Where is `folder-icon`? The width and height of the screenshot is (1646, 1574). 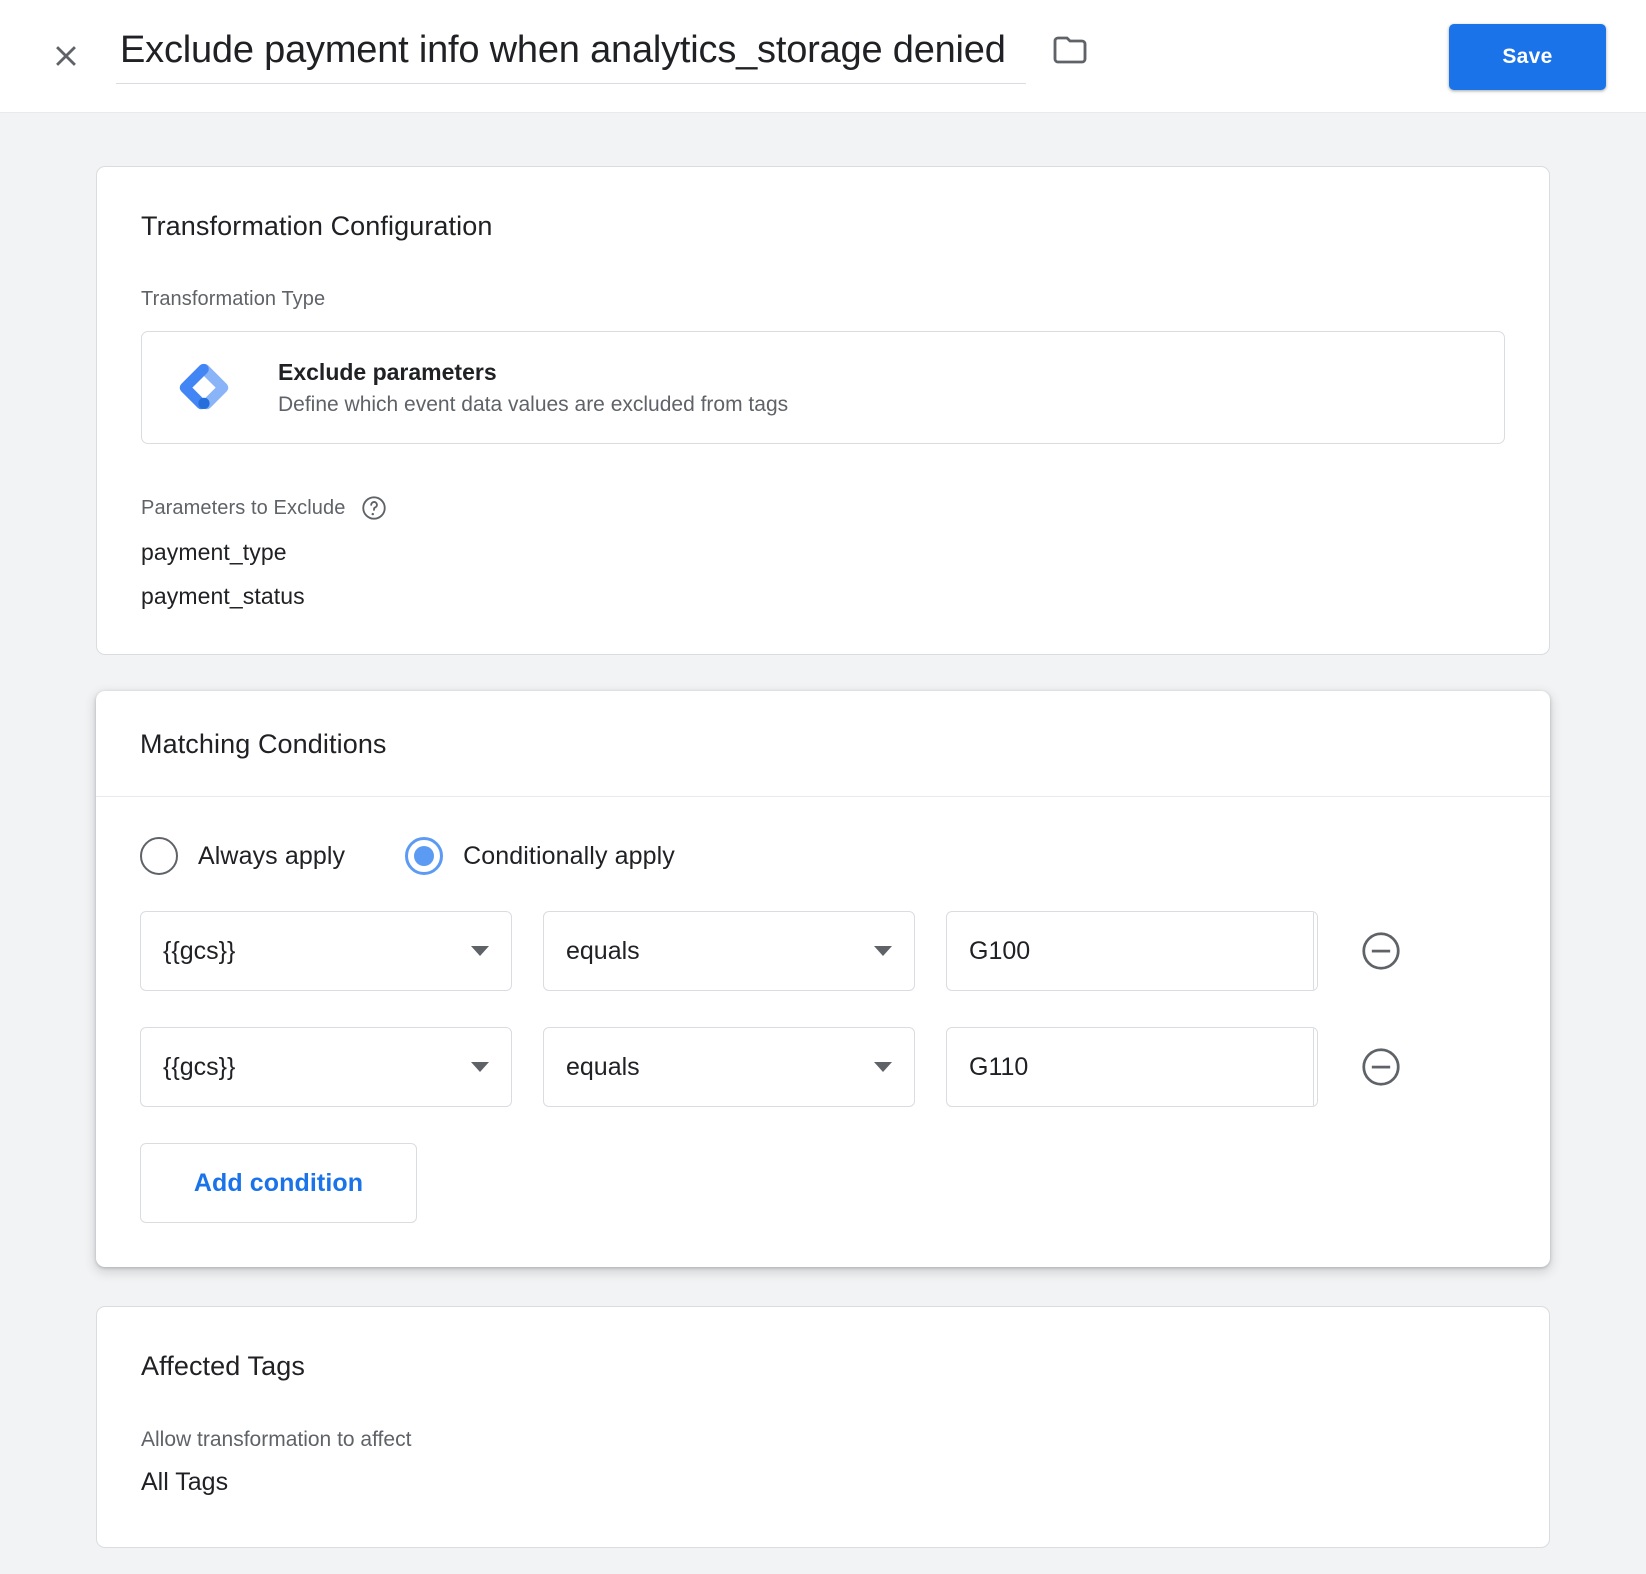
folder-icon is located at coordinates (1070, 50).